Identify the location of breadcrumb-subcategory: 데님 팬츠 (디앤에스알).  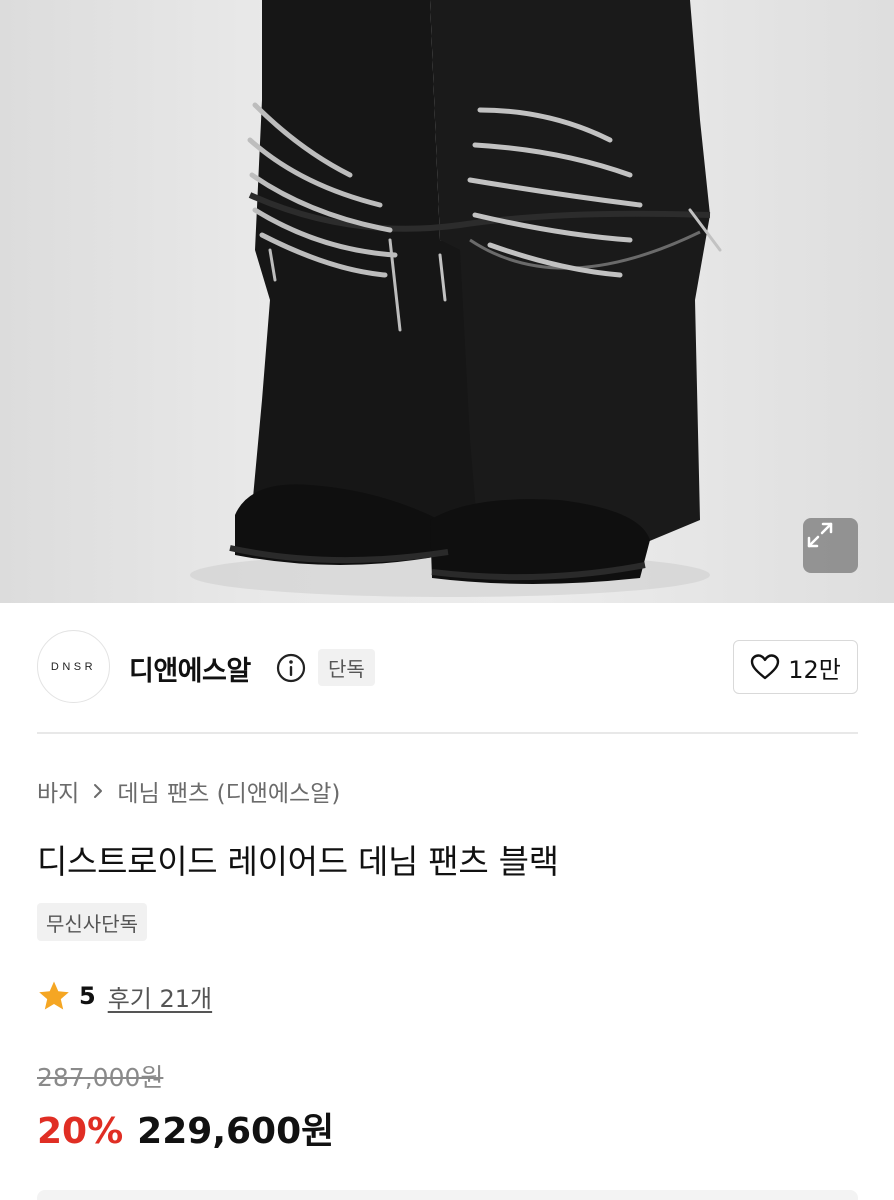
(228, 791).